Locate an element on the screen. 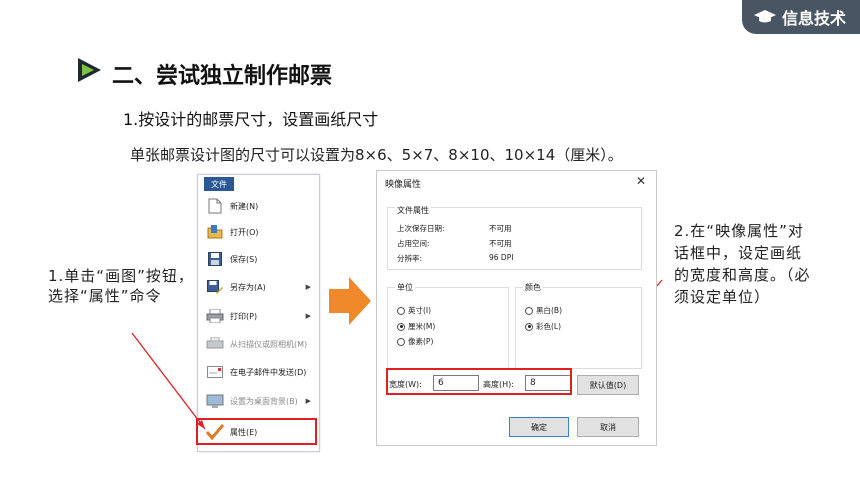  last-saved-value: 不可用 is located at coordinates (500, 228).